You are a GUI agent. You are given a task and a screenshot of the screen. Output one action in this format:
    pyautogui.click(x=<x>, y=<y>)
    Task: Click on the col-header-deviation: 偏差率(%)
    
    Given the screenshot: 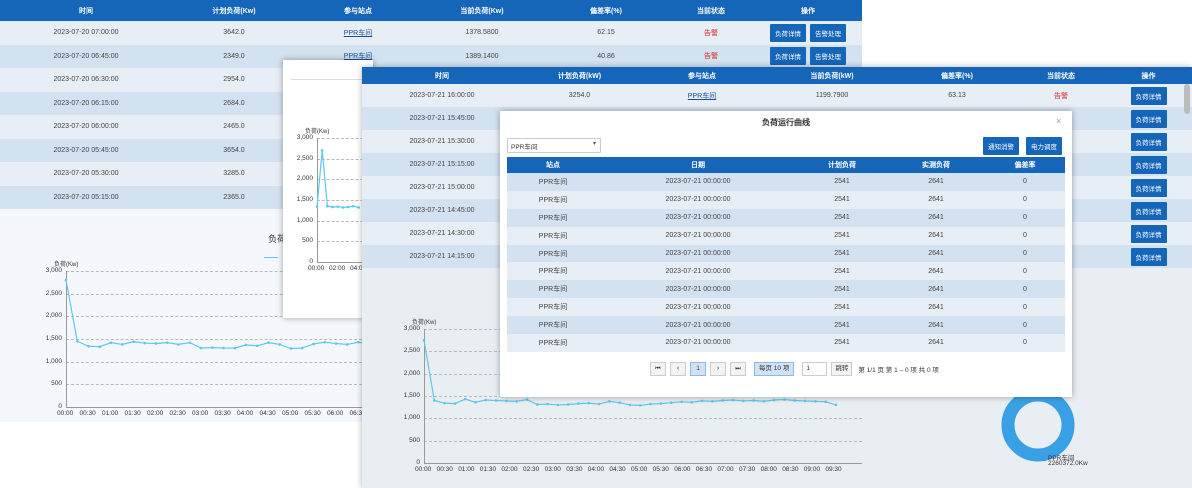 What is the action you would take?
    pyautogui.click(x=957, y=75)
    